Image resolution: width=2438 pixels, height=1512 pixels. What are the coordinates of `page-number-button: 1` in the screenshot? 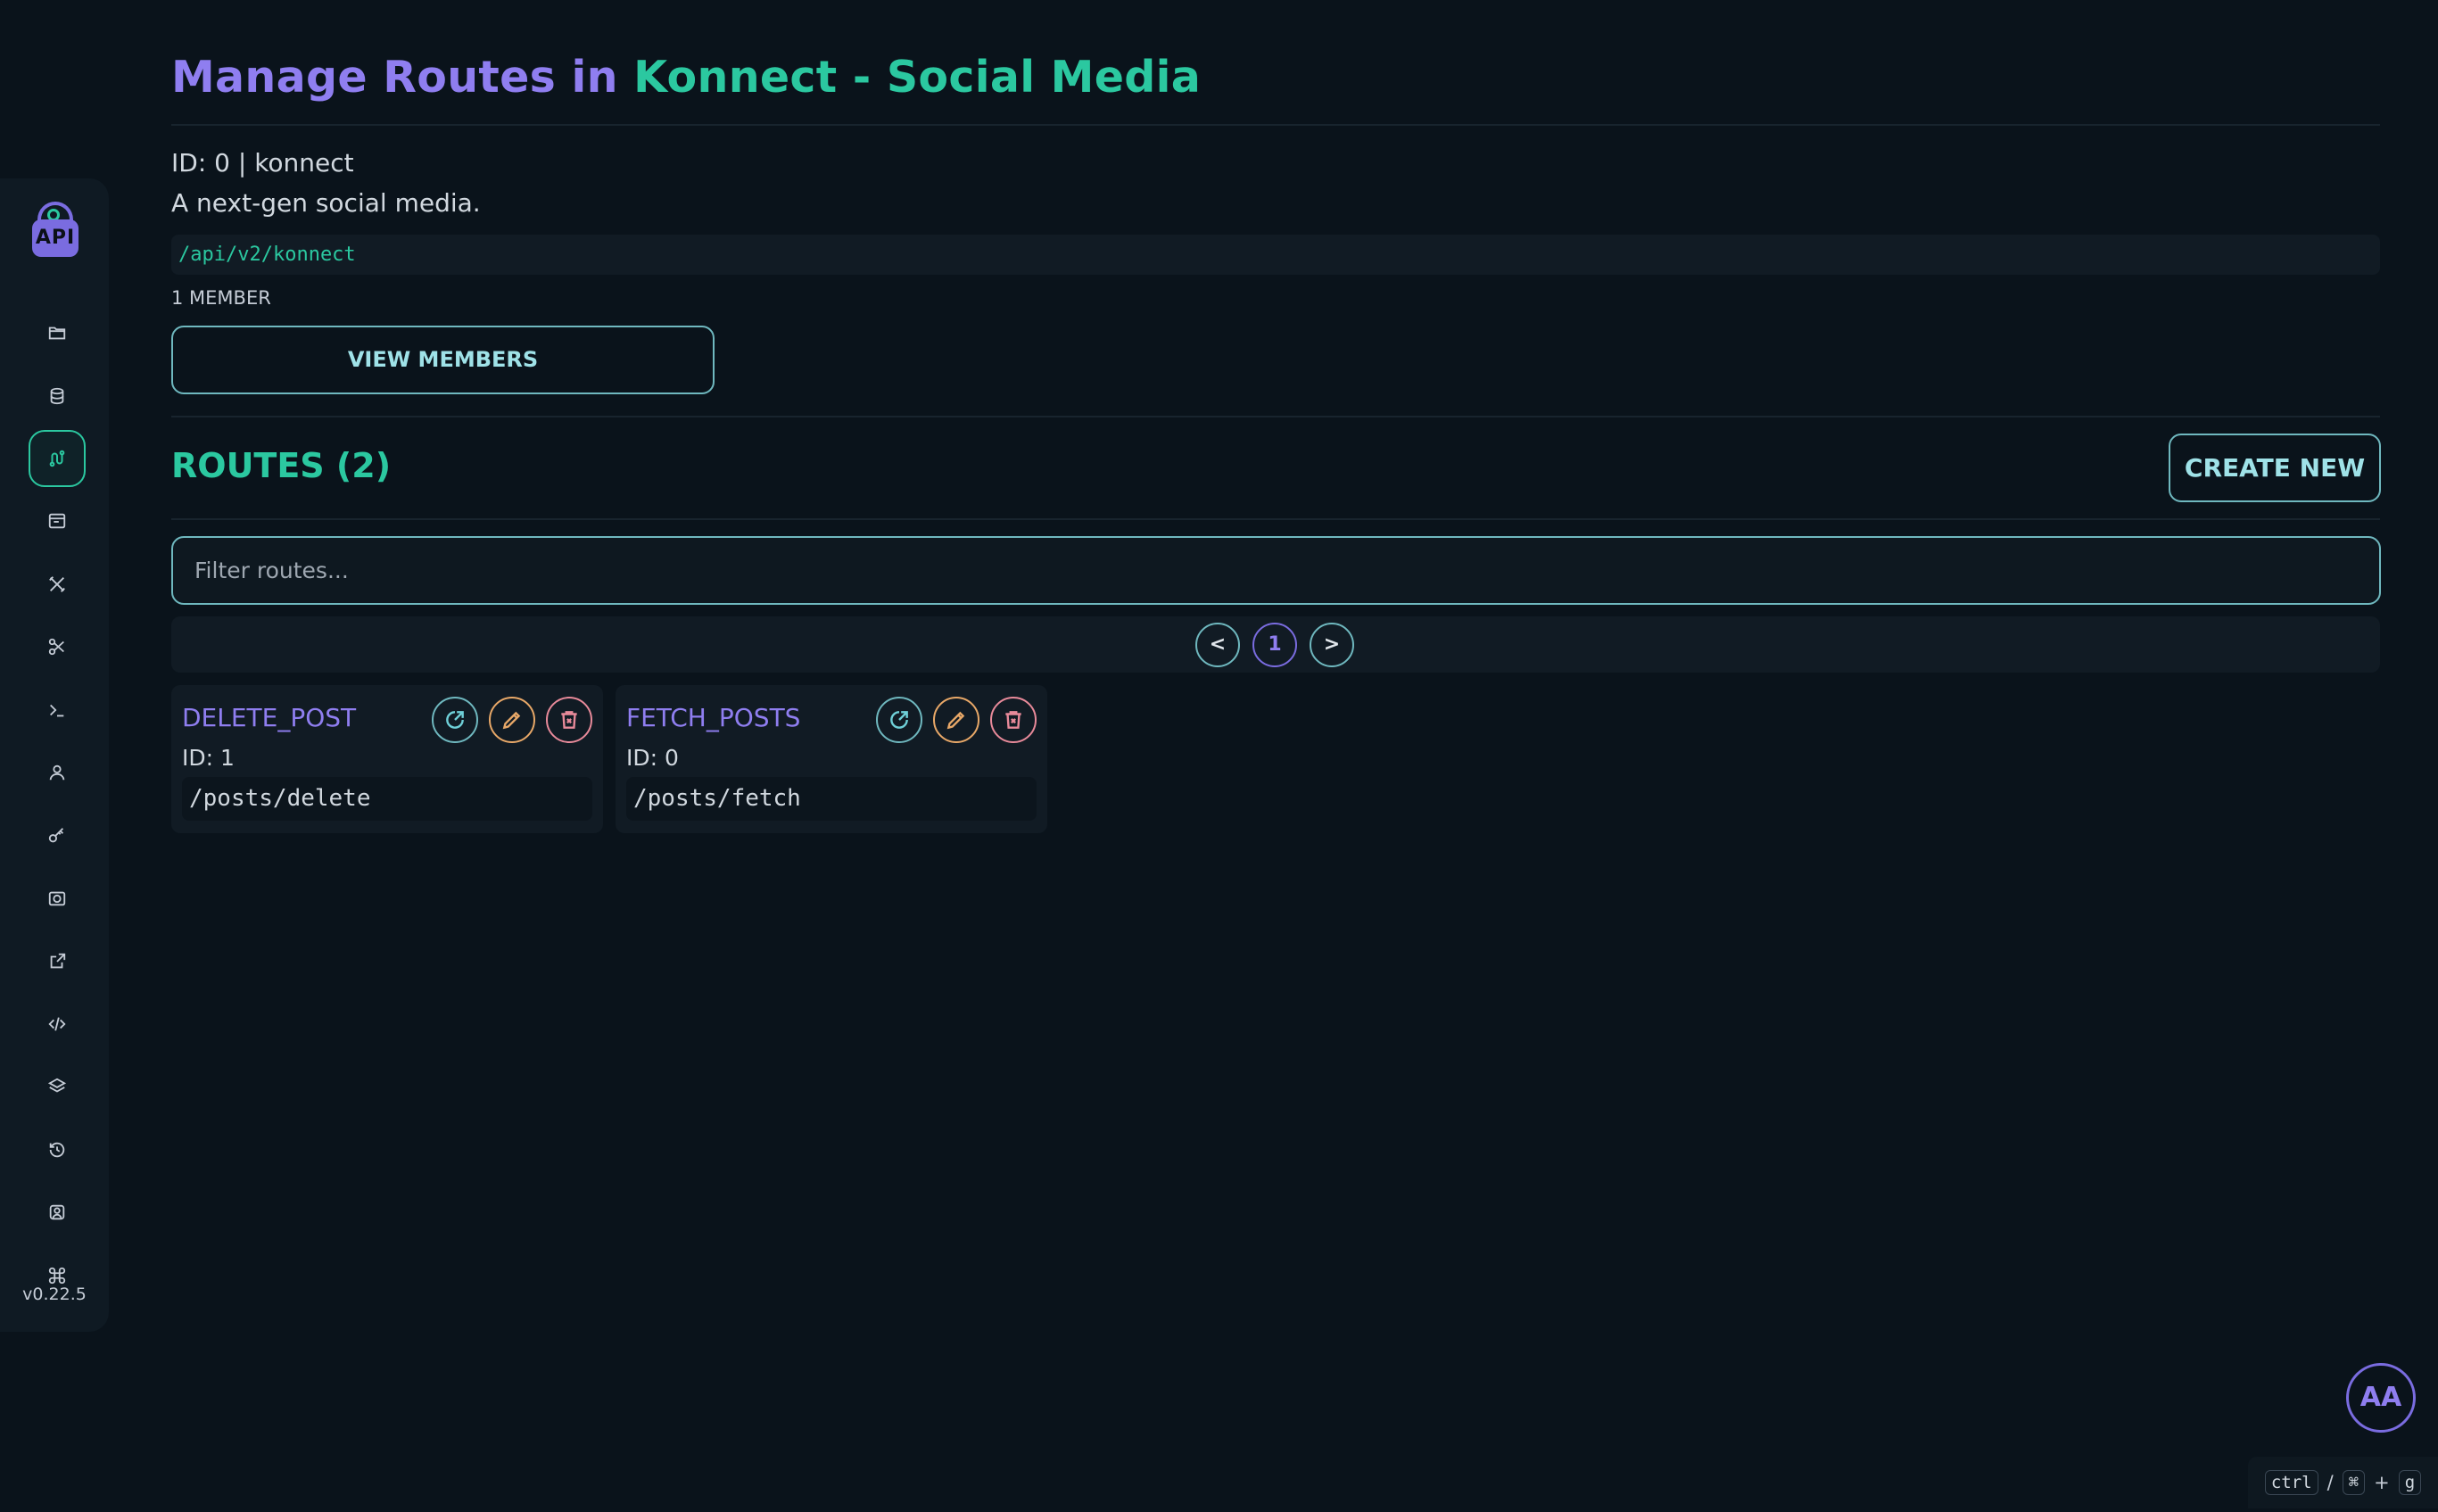 It's located at (1274, 645).